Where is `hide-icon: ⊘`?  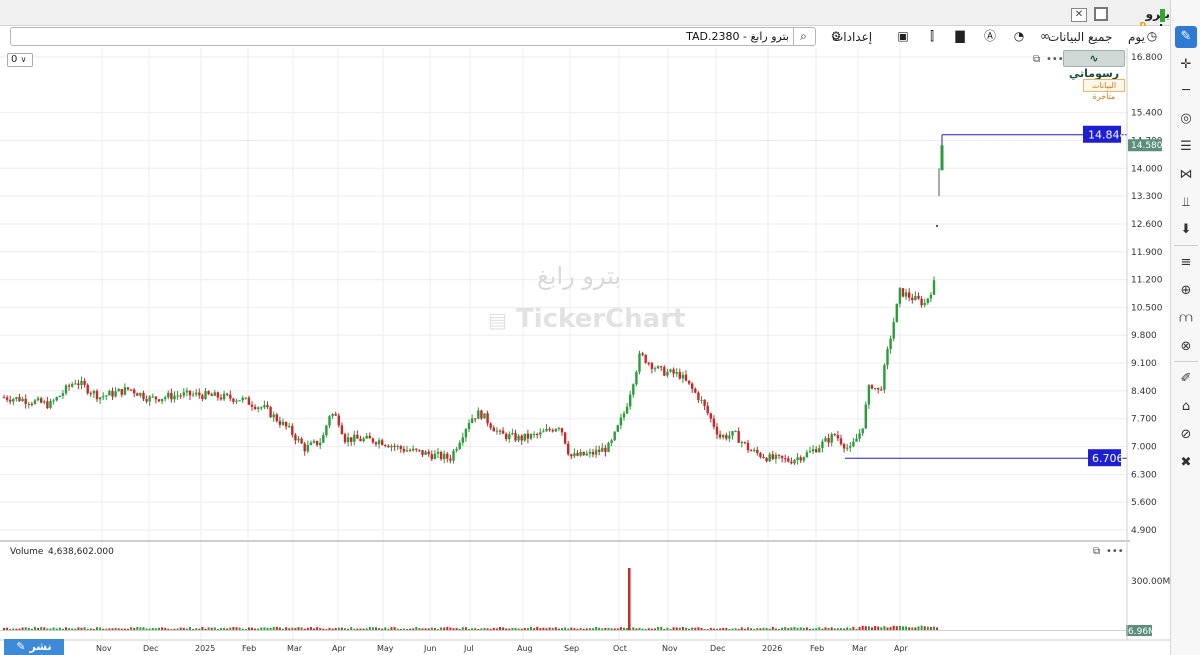
hide-icon: ⊘ is located at coordinates (1186, 435).